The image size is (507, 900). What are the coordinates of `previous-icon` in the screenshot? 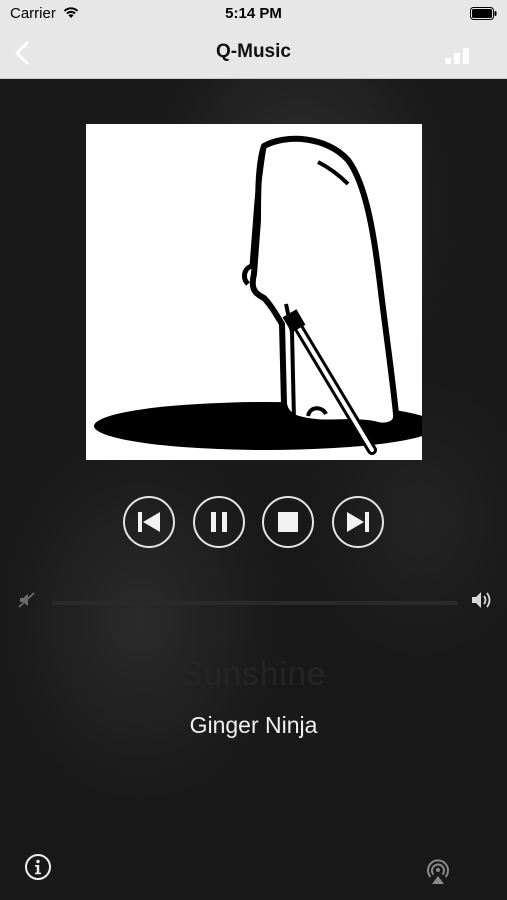 It's located at (149, 522).